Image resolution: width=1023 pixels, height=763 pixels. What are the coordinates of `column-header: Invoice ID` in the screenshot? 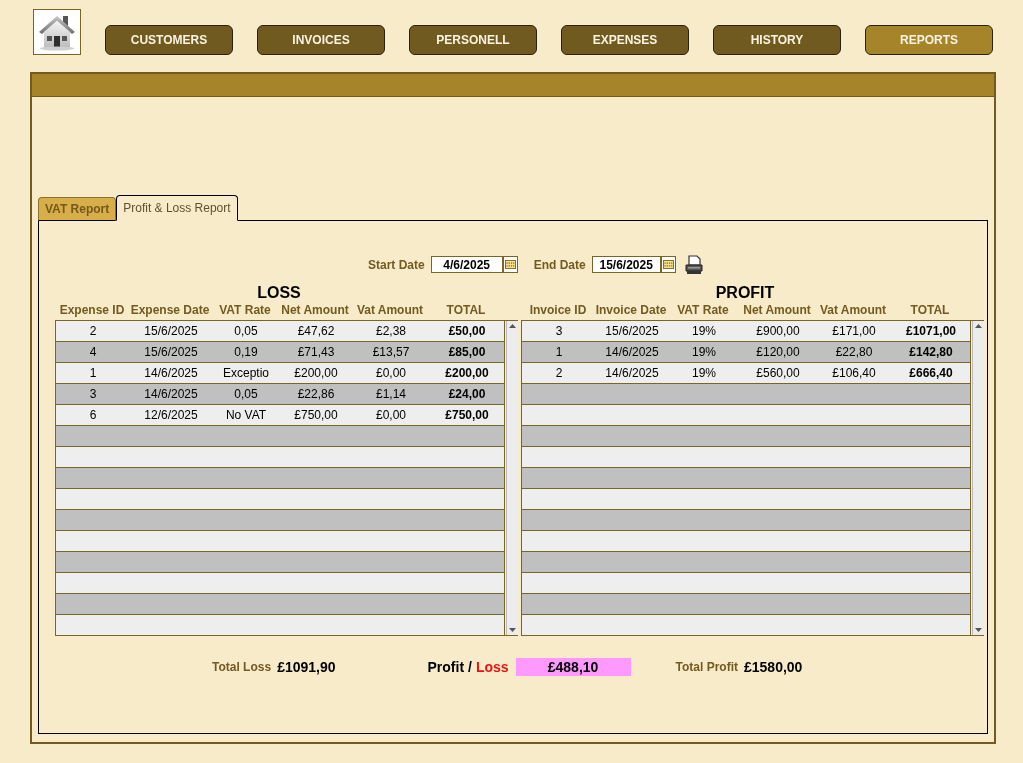 It's located at (558, 310).